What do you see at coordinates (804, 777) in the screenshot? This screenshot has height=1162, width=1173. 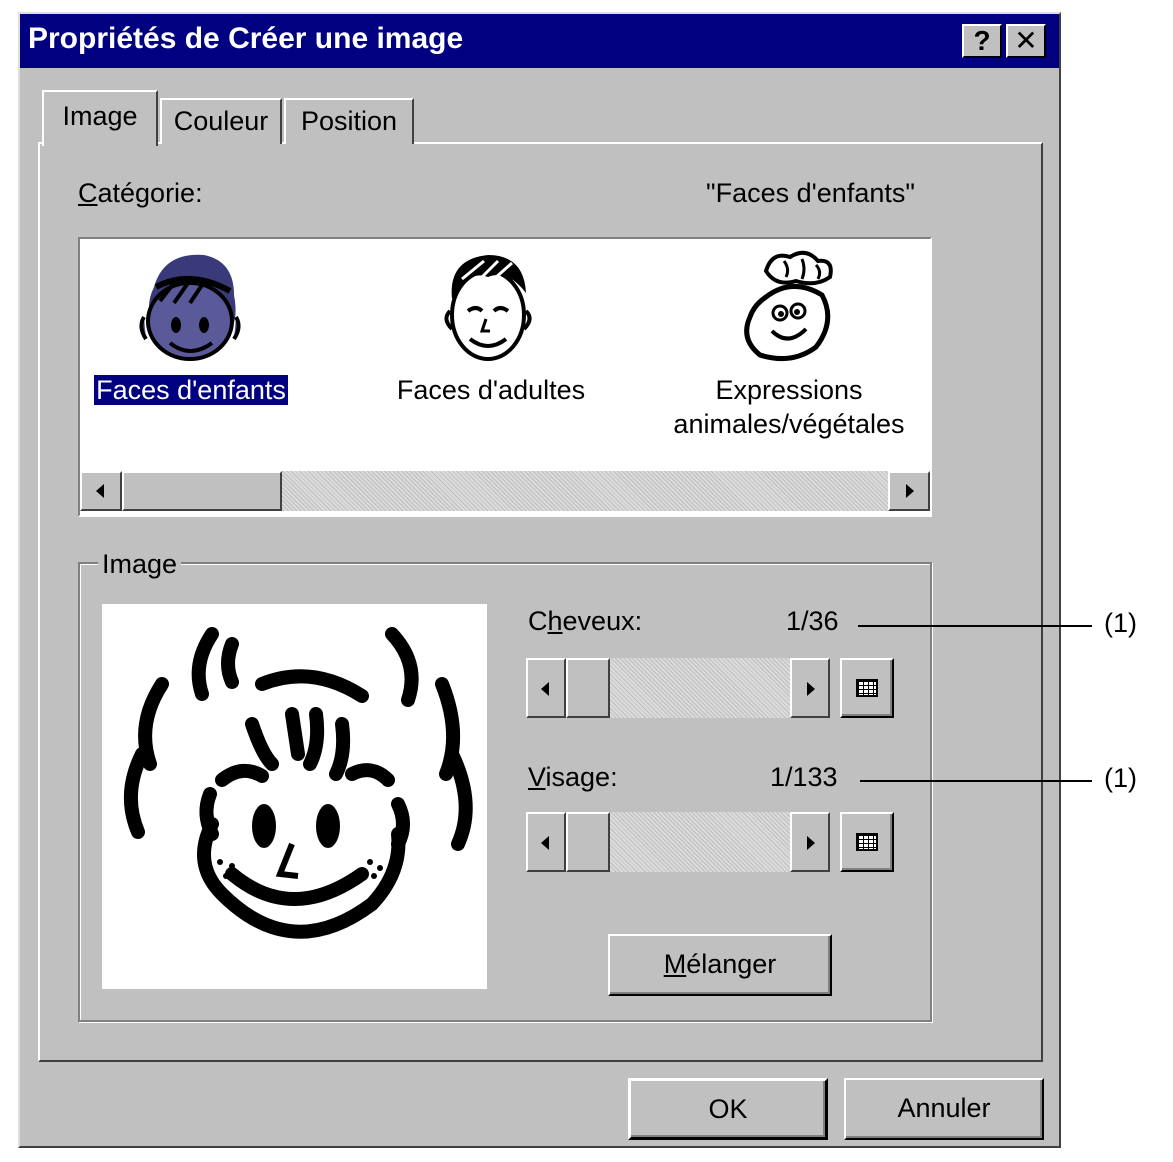 I see `face-value: 1/133` at bounding box center [804, 777].